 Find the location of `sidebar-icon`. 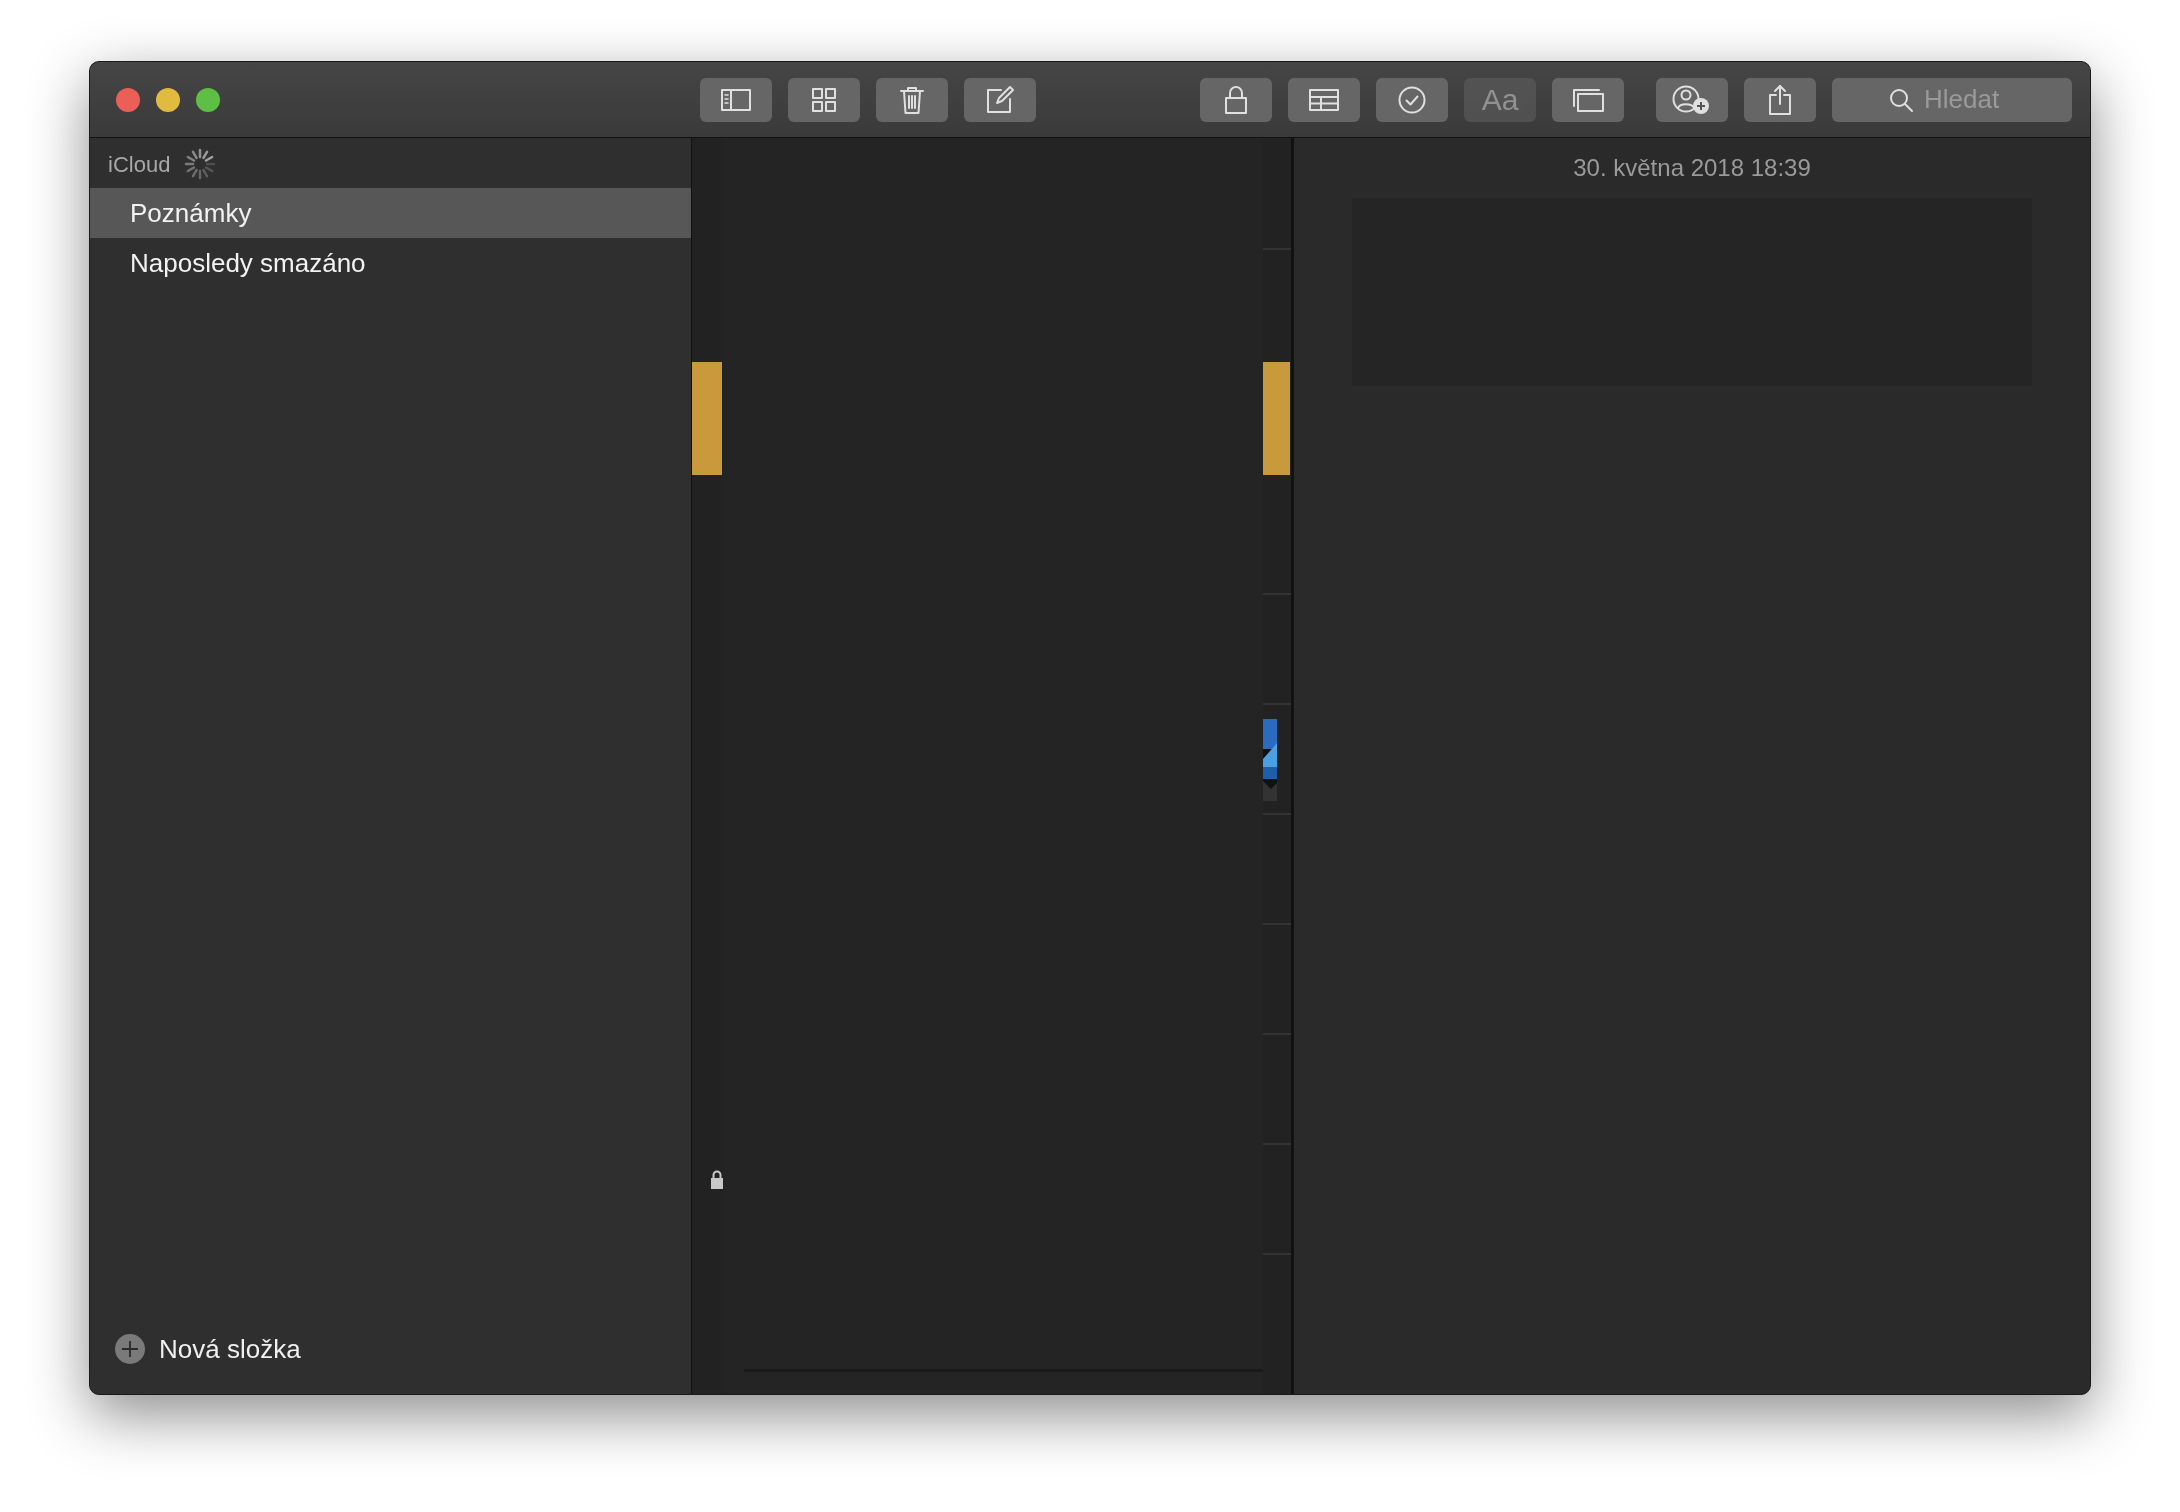

sidebar-icon is located at coordinates (736, 99).